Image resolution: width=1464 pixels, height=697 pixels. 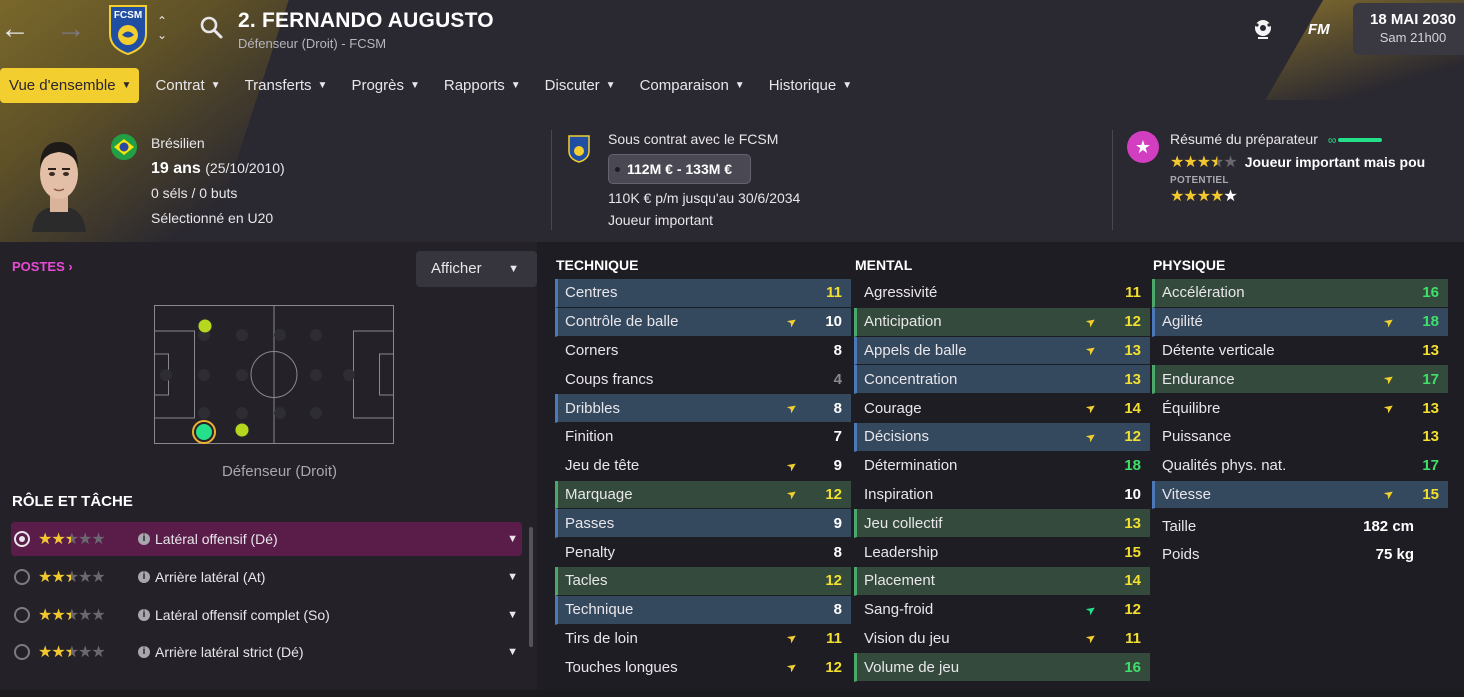 What do you see at coordinates (1300, 495) in the screenshot?
I see `attribute-row: Vitesse ➤ 15` at bounding box center [1300, 495].